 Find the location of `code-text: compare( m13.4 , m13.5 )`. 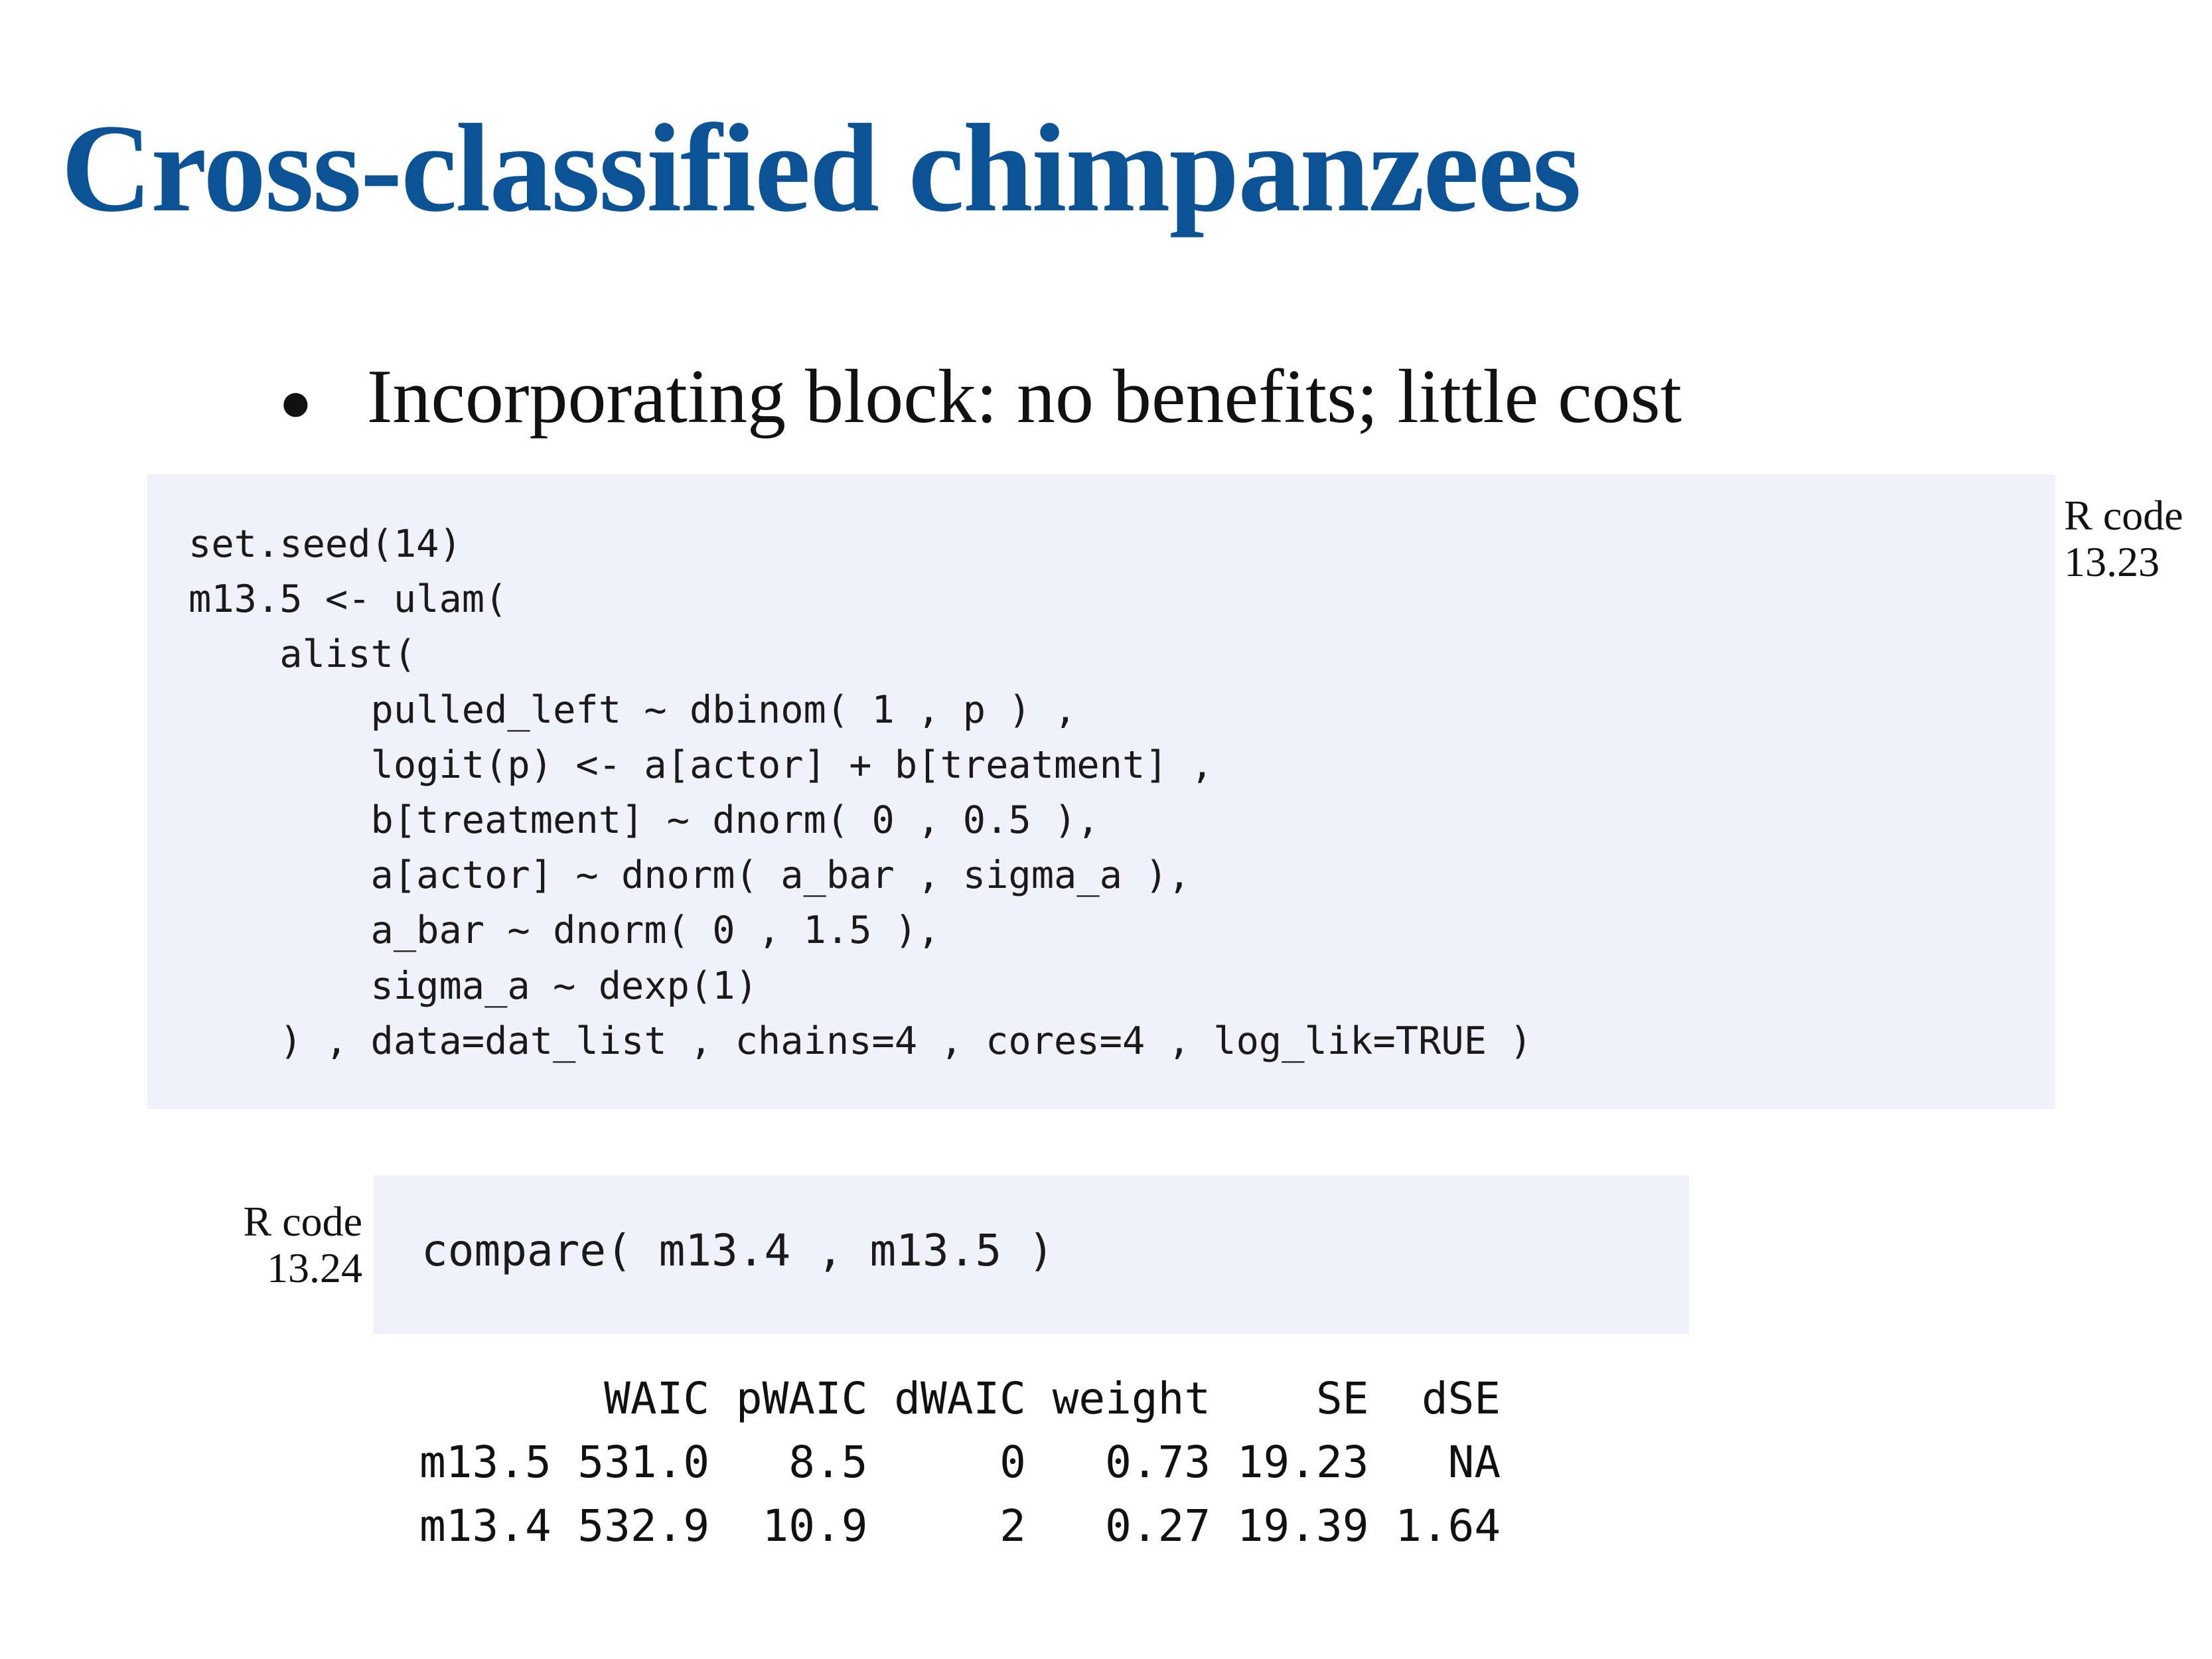

code-text: compare( m13.4 , m13.5 ) is located at coordinates (738, 1250).